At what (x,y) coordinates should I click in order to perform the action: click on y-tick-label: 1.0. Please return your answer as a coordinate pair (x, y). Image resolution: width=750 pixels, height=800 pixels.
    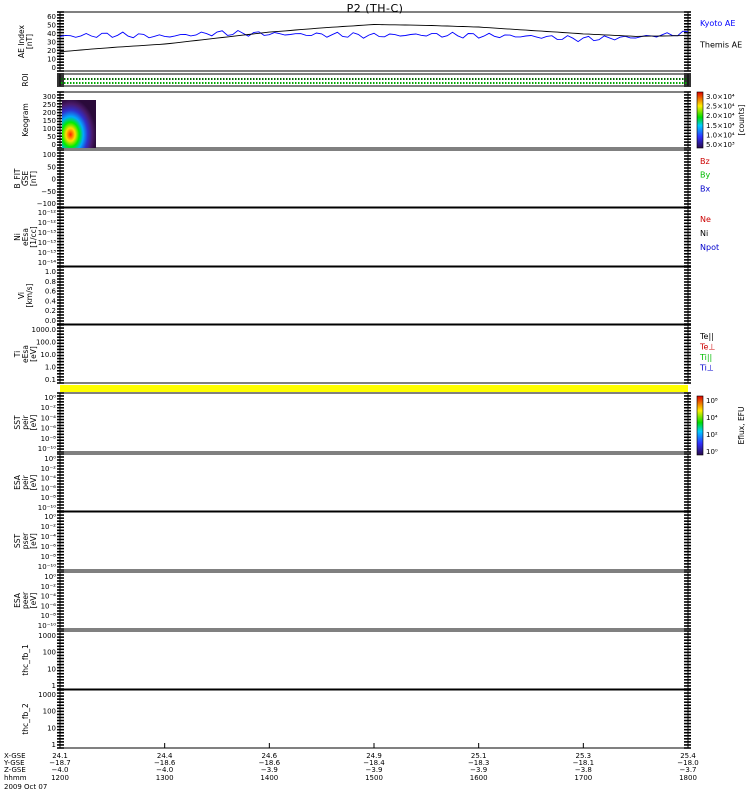
    Looking at the image, I should click on (50, 272).